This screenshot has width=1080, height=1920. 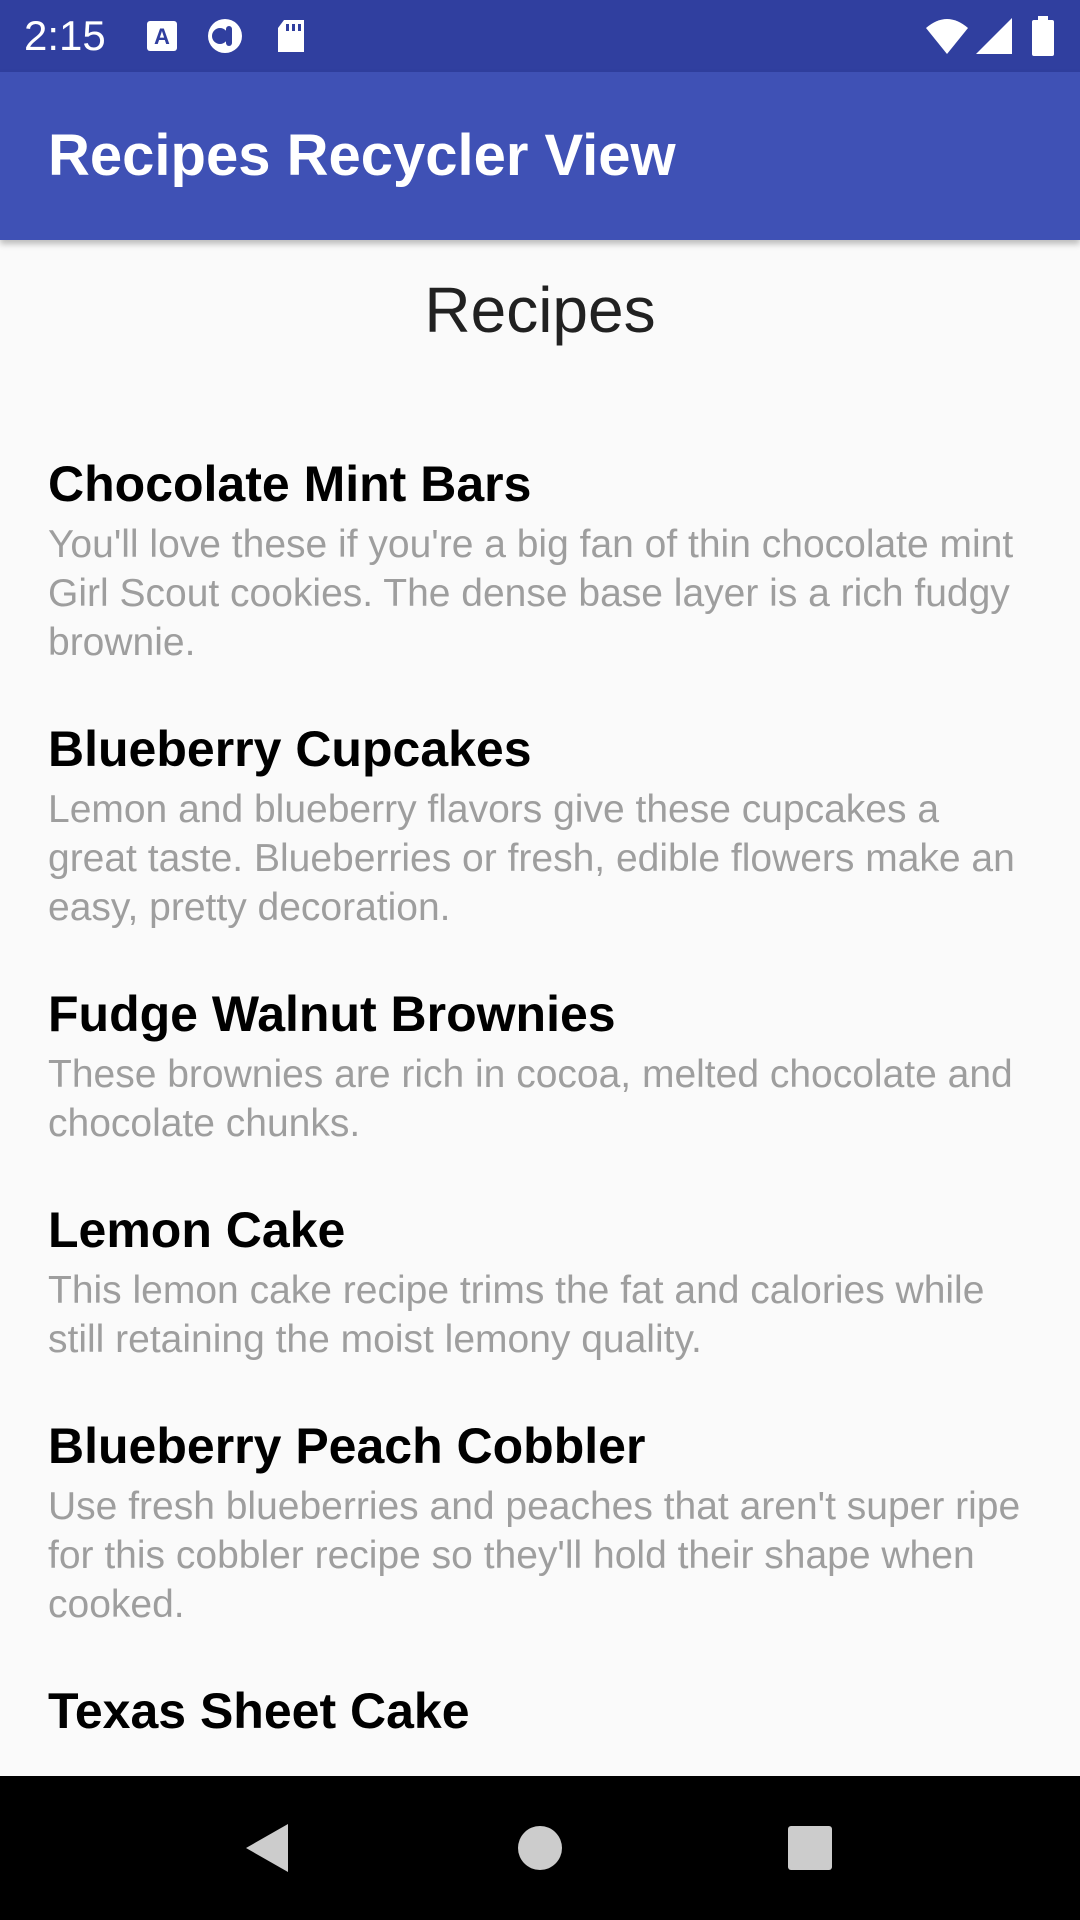 What do you see at coordinates (810, 1848) in the screenshot?
I see `recents-icon` at bounding box center [810, 1848].